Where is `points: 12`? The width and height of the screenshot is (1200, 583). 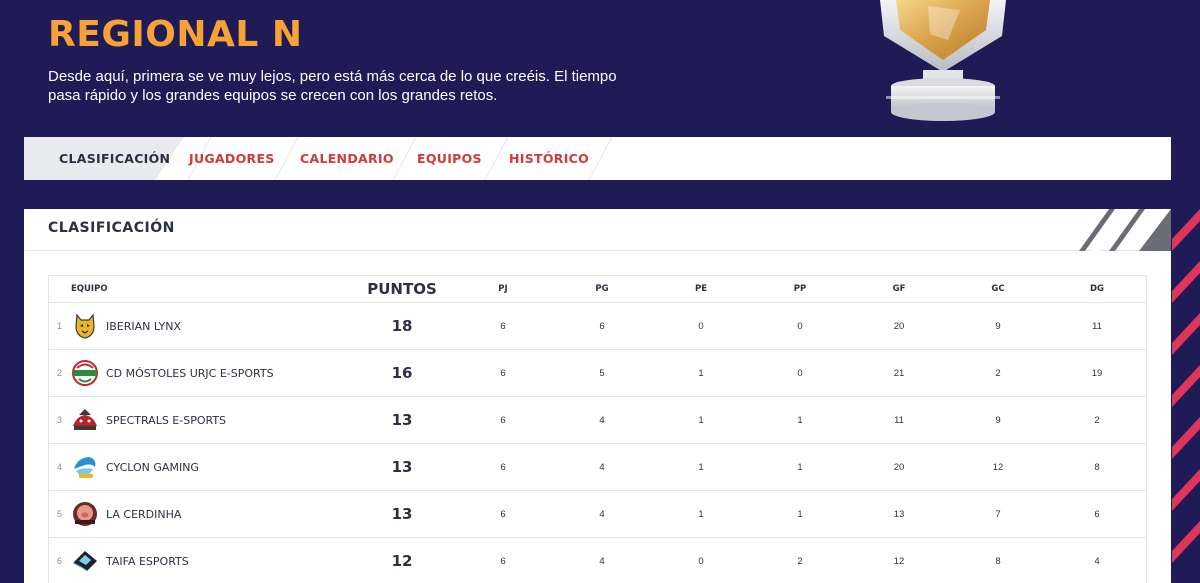 points: 12 is located at coordinates (402, 561).